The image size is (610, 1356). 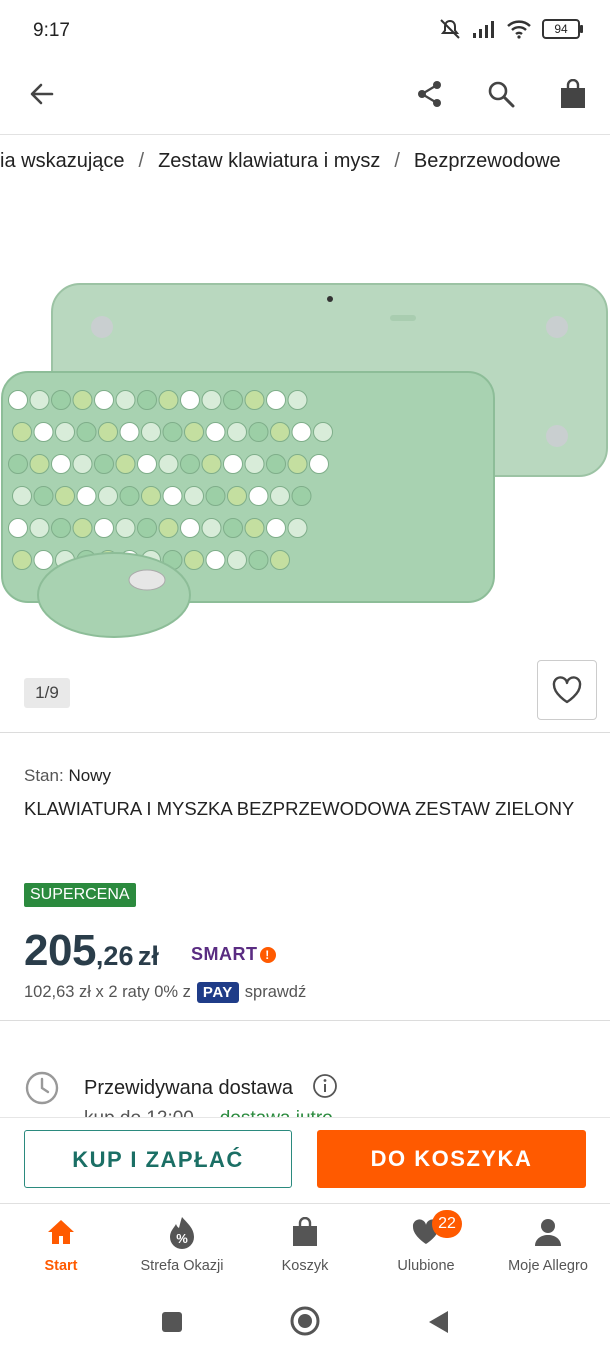 What do you see at coordinates (548, 1232) in the screenshot?
I see `user-icon` at bounding box center [548, 1232].